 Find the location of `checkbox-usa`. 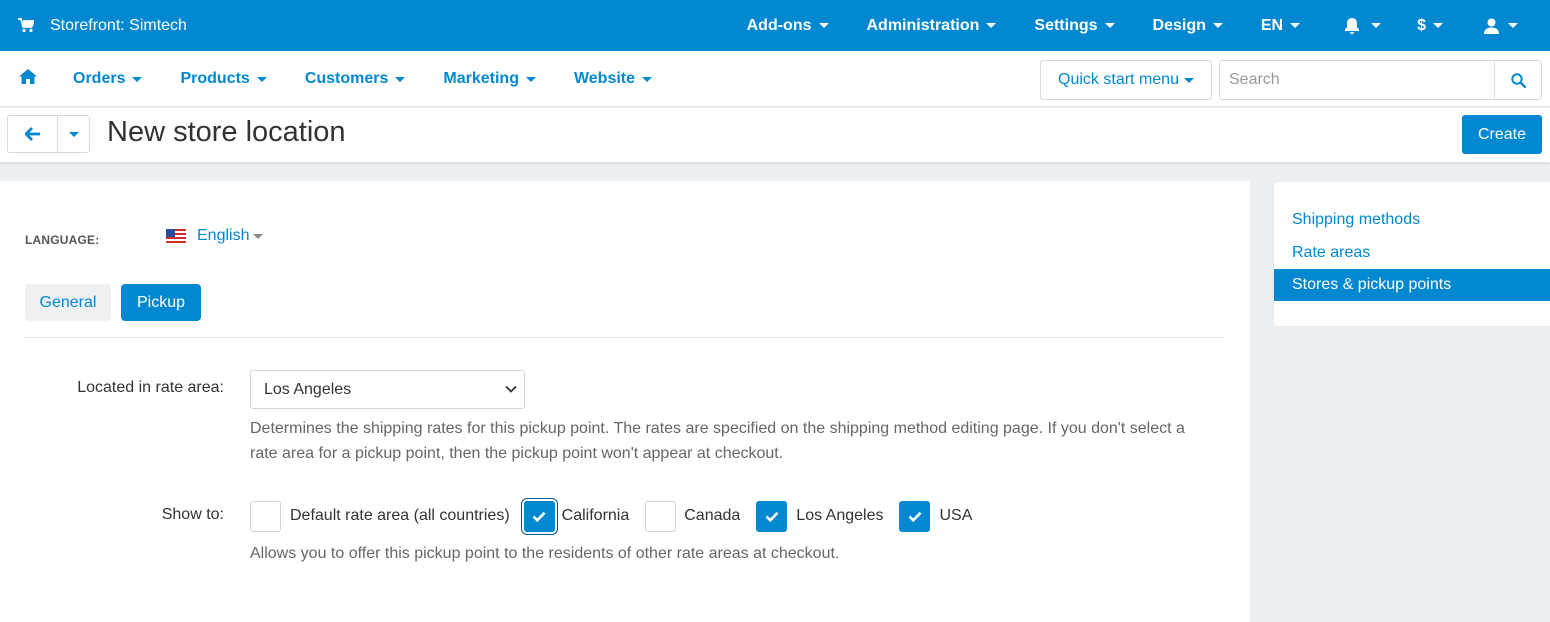

checkbox-usa is located at coordinates (915, 516).